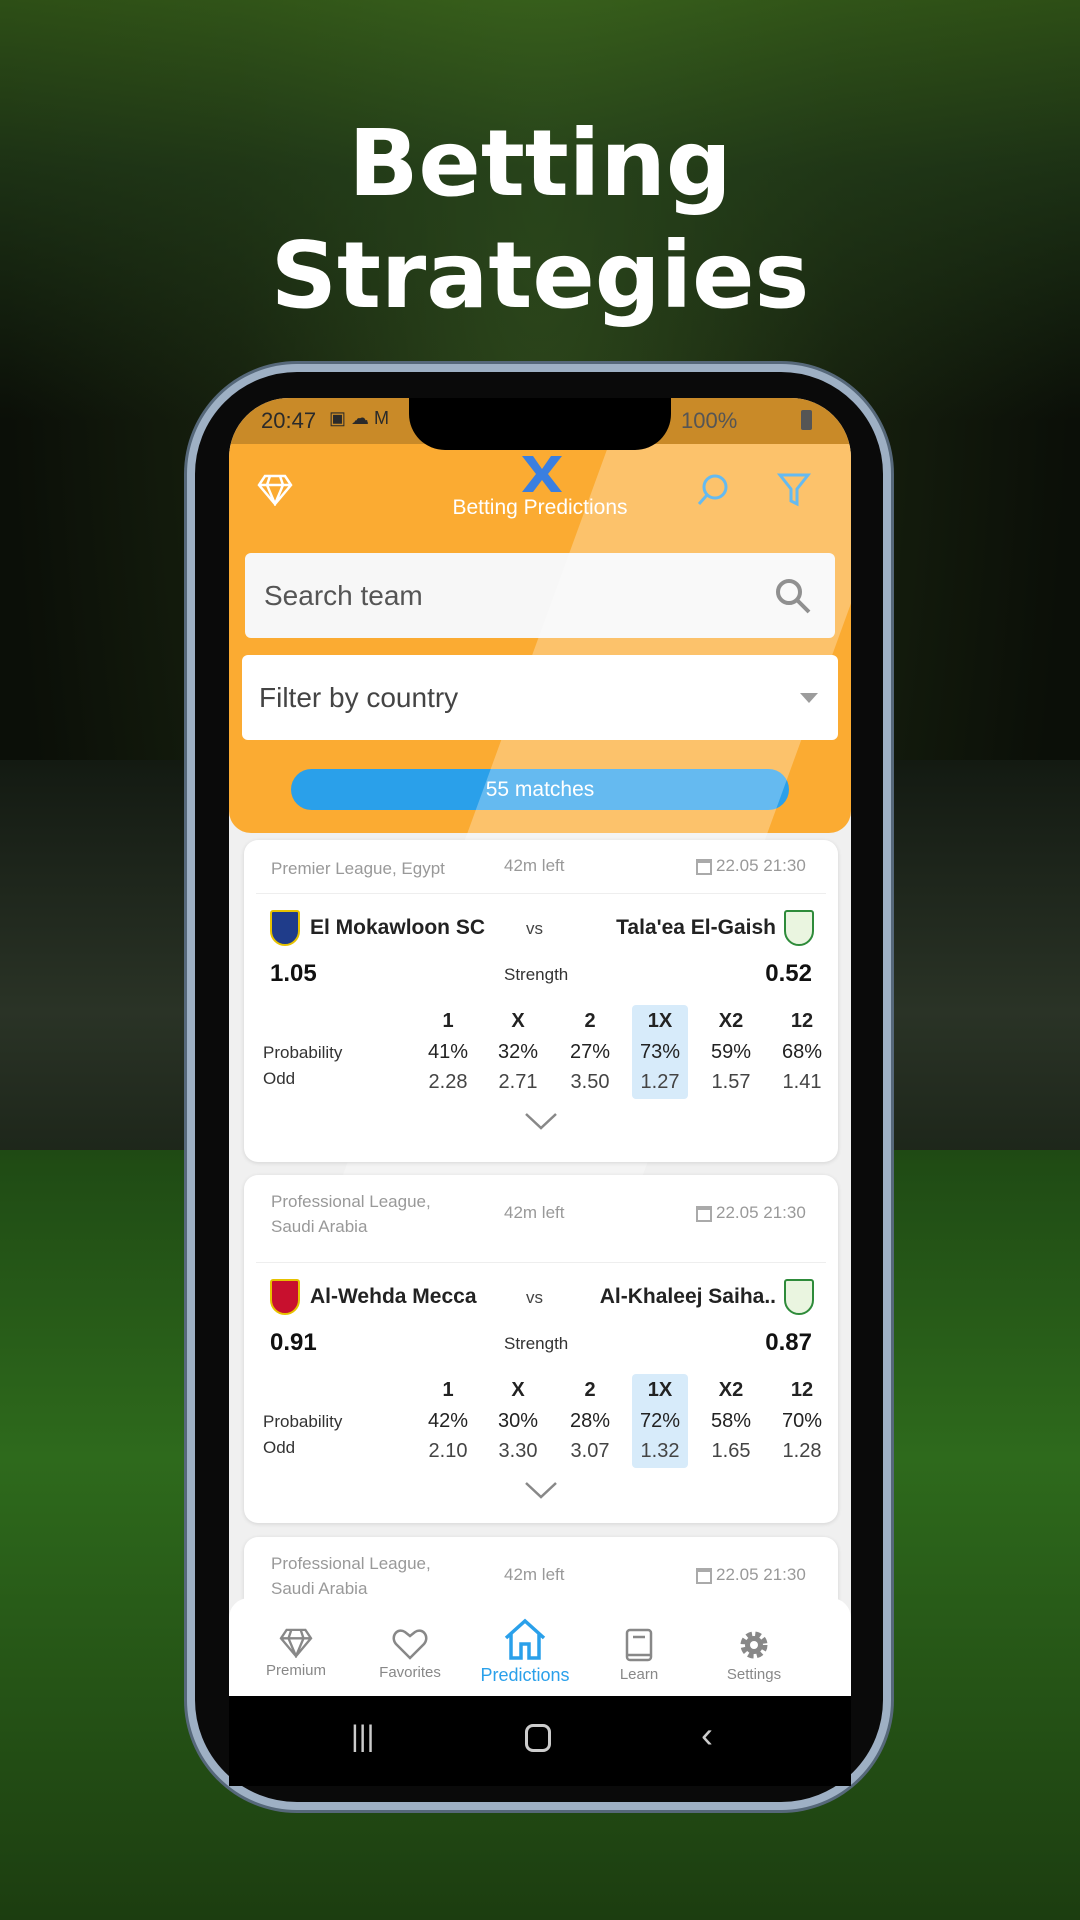 The image size is (1080, 1920). What do you see at coordinates (542, 474) in the screenshot?
I see `app-logo-icon` at bounding box center [542, 474].